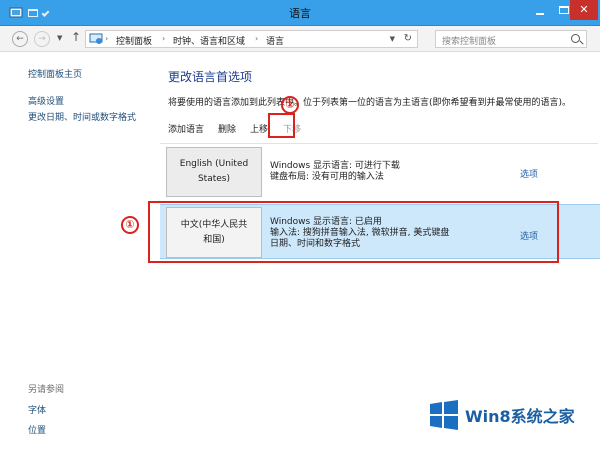 This screenshot has height=453, width=600. What do you see at coordinates (46, 390) in the screenshot?
I see `see-also-heading: 另请参阅` at bounding box center [46, 390].